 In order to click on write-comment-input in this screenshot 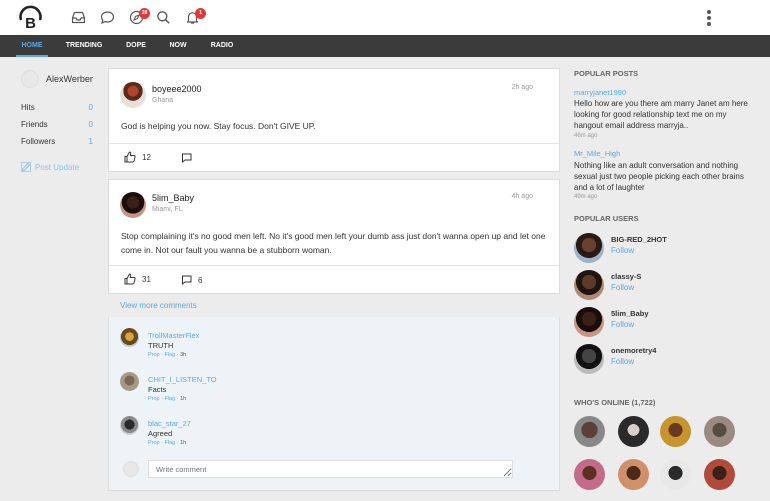, I will do `click(330, 469)`.